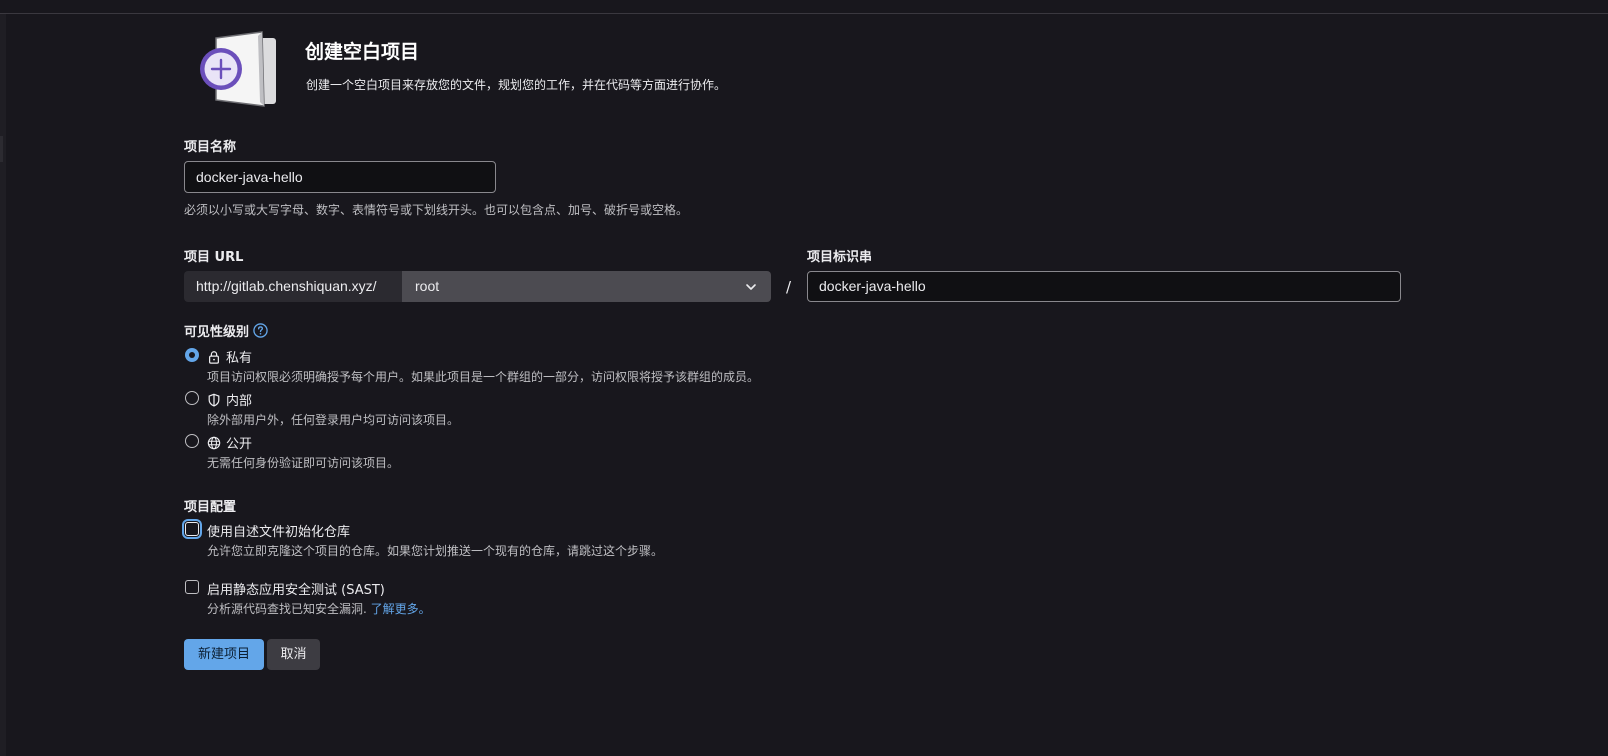 This screenshot has height=756, width=1608. I want to click on visibility-label: 可见性级别, so click(226, 330).